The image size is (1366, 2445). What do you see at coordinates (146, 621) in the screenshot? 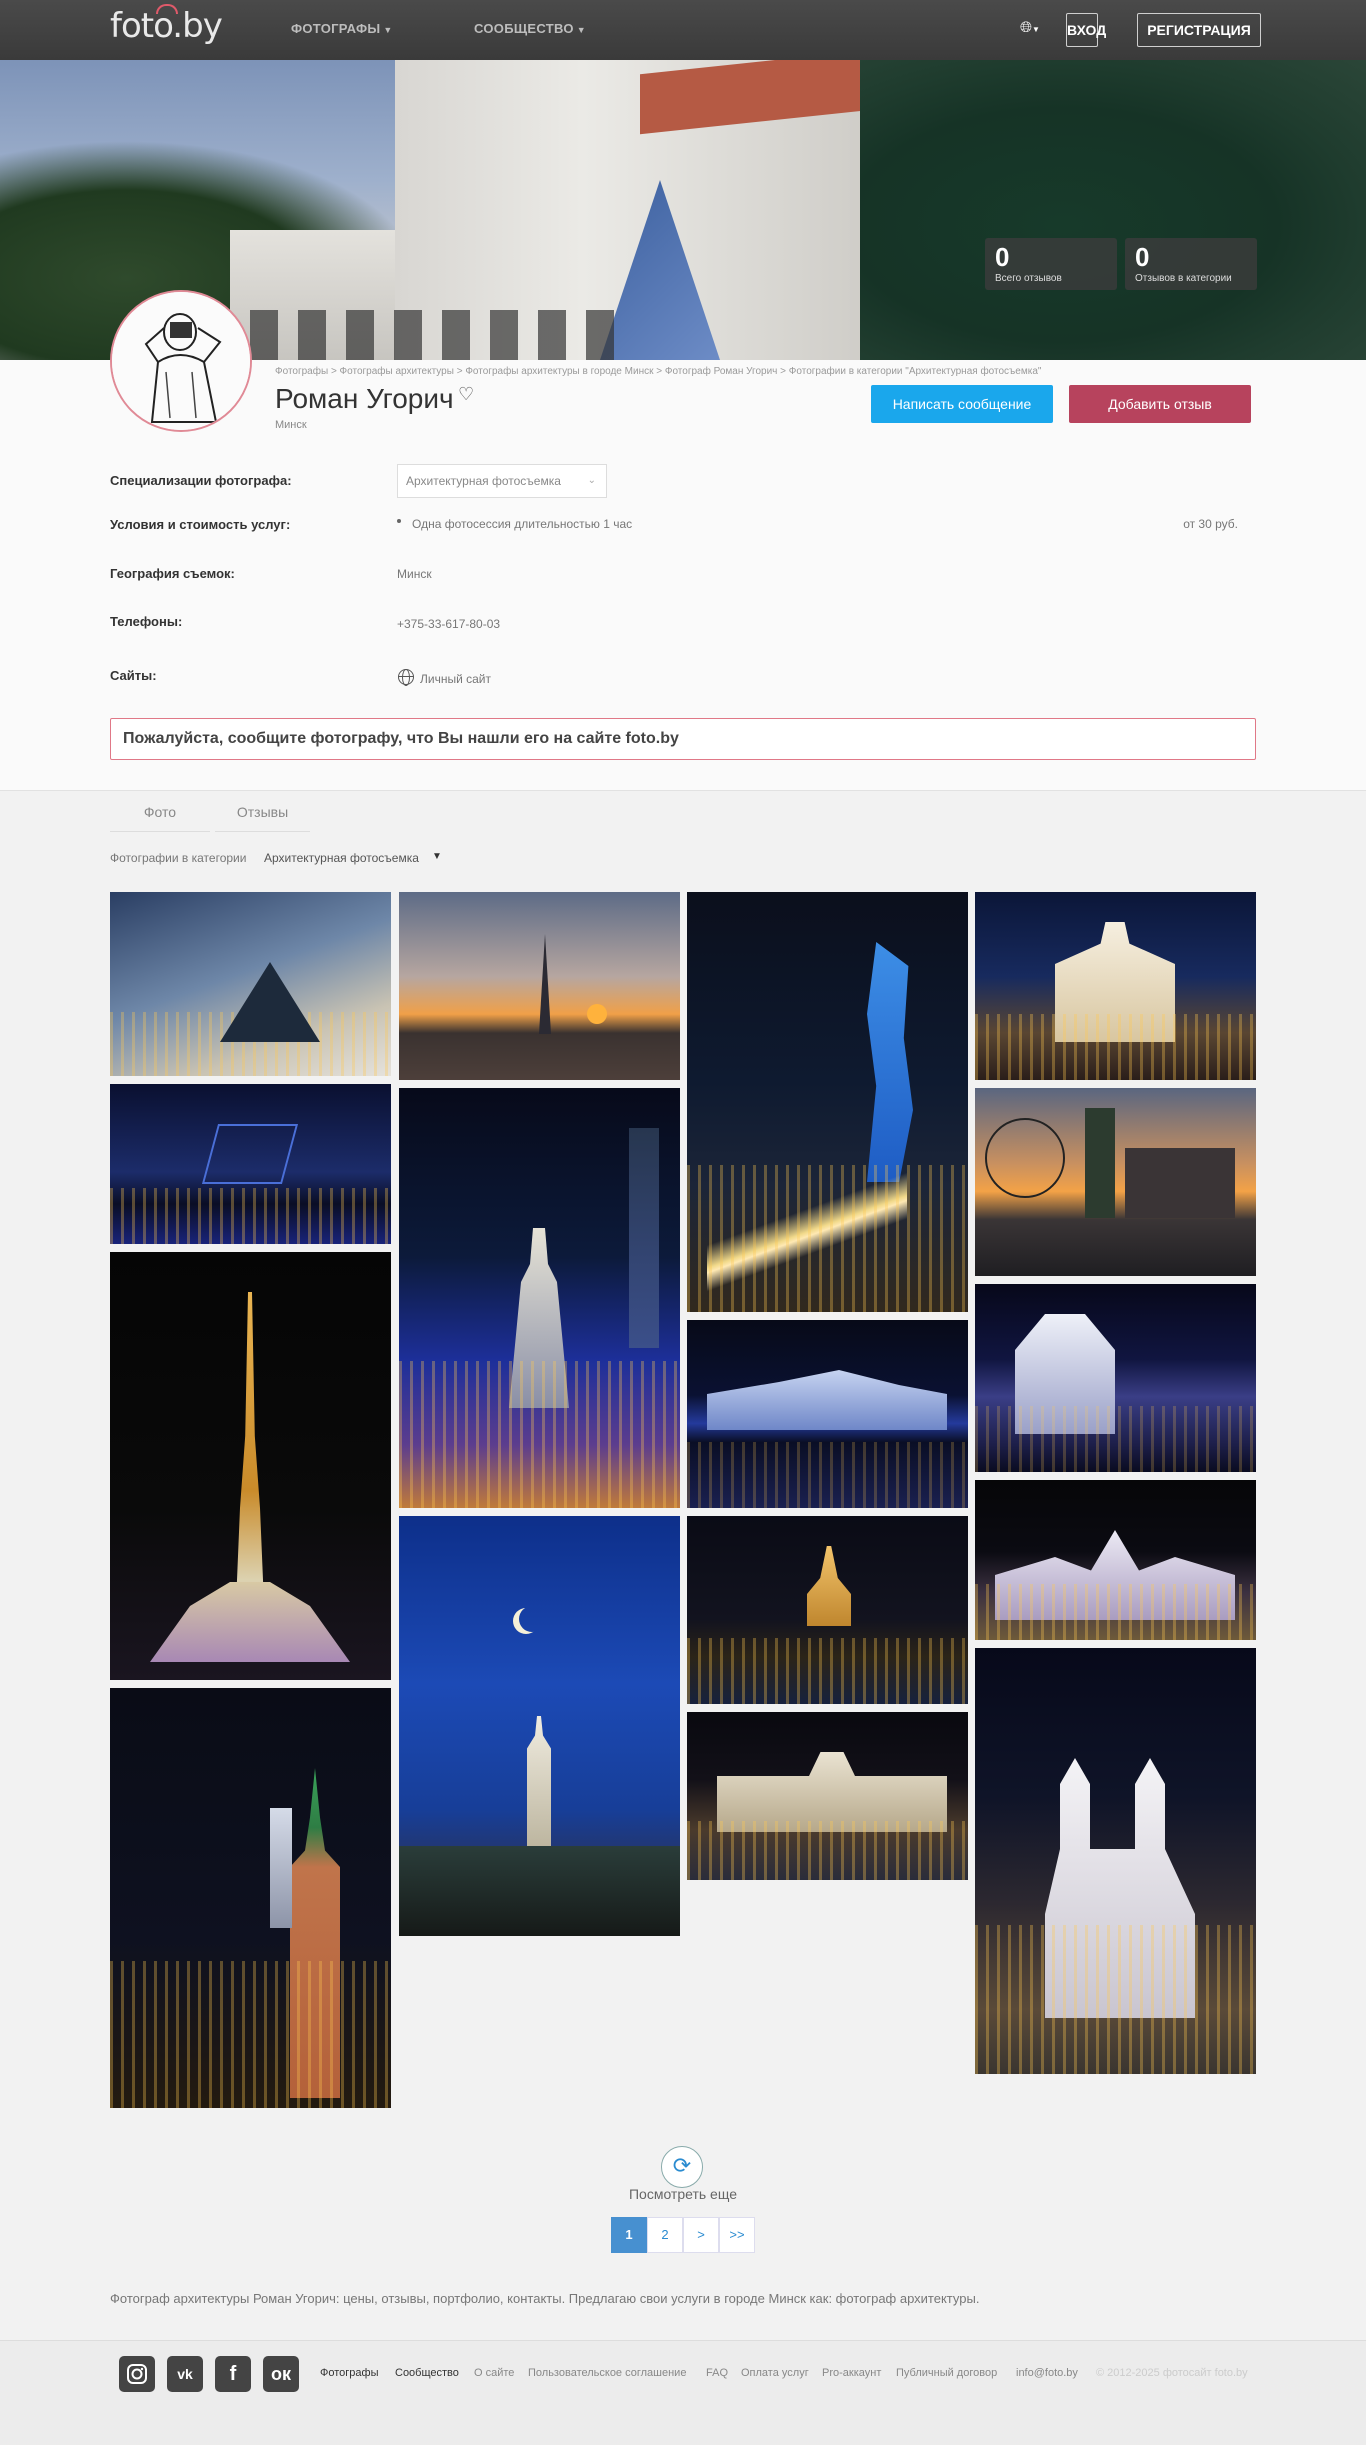
I see `phones-label: Телефоны:` at bounding box center [146, 621].